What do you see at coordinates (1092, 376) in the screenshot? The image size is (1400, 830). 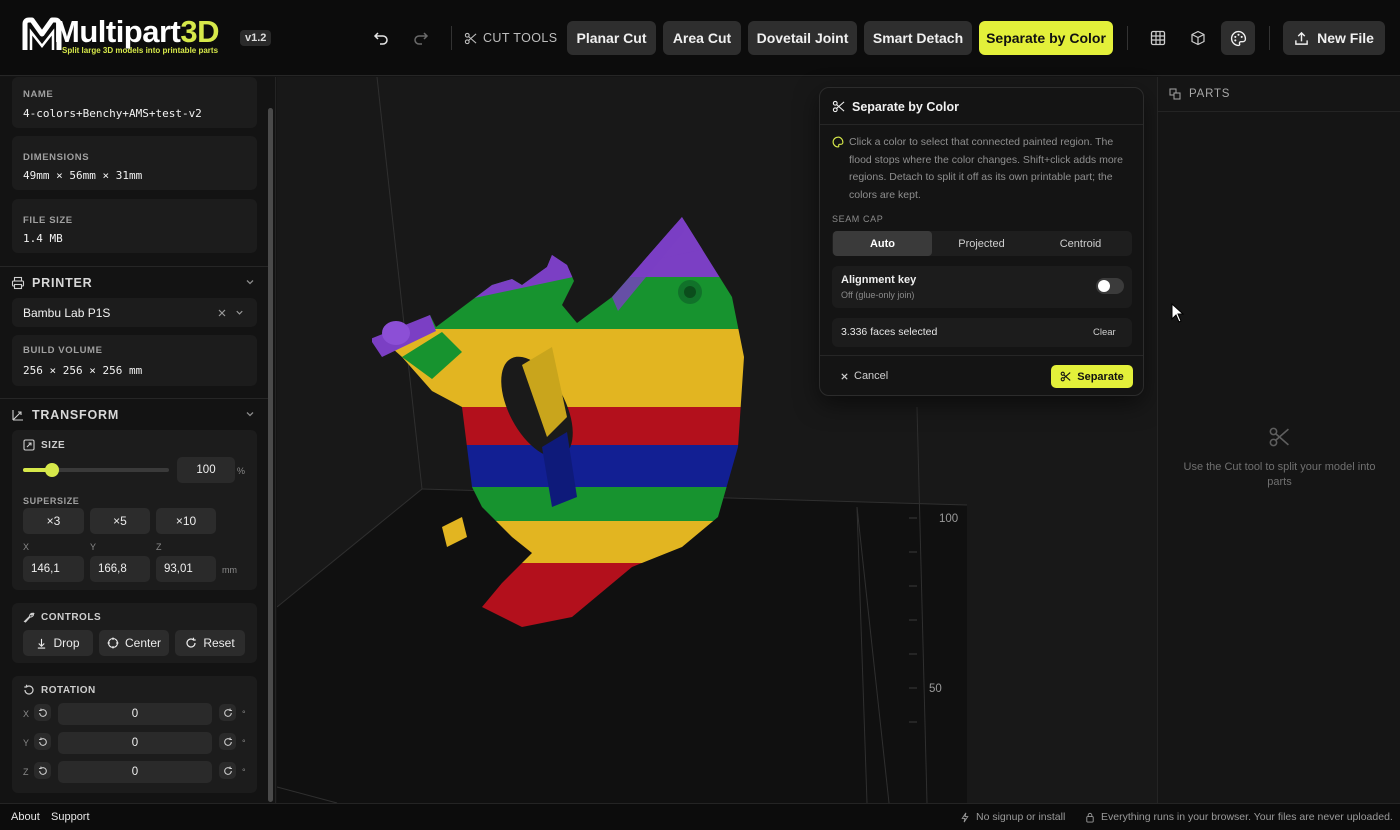 I see `separate-button: Separate` at bounding box center [1092, 376].